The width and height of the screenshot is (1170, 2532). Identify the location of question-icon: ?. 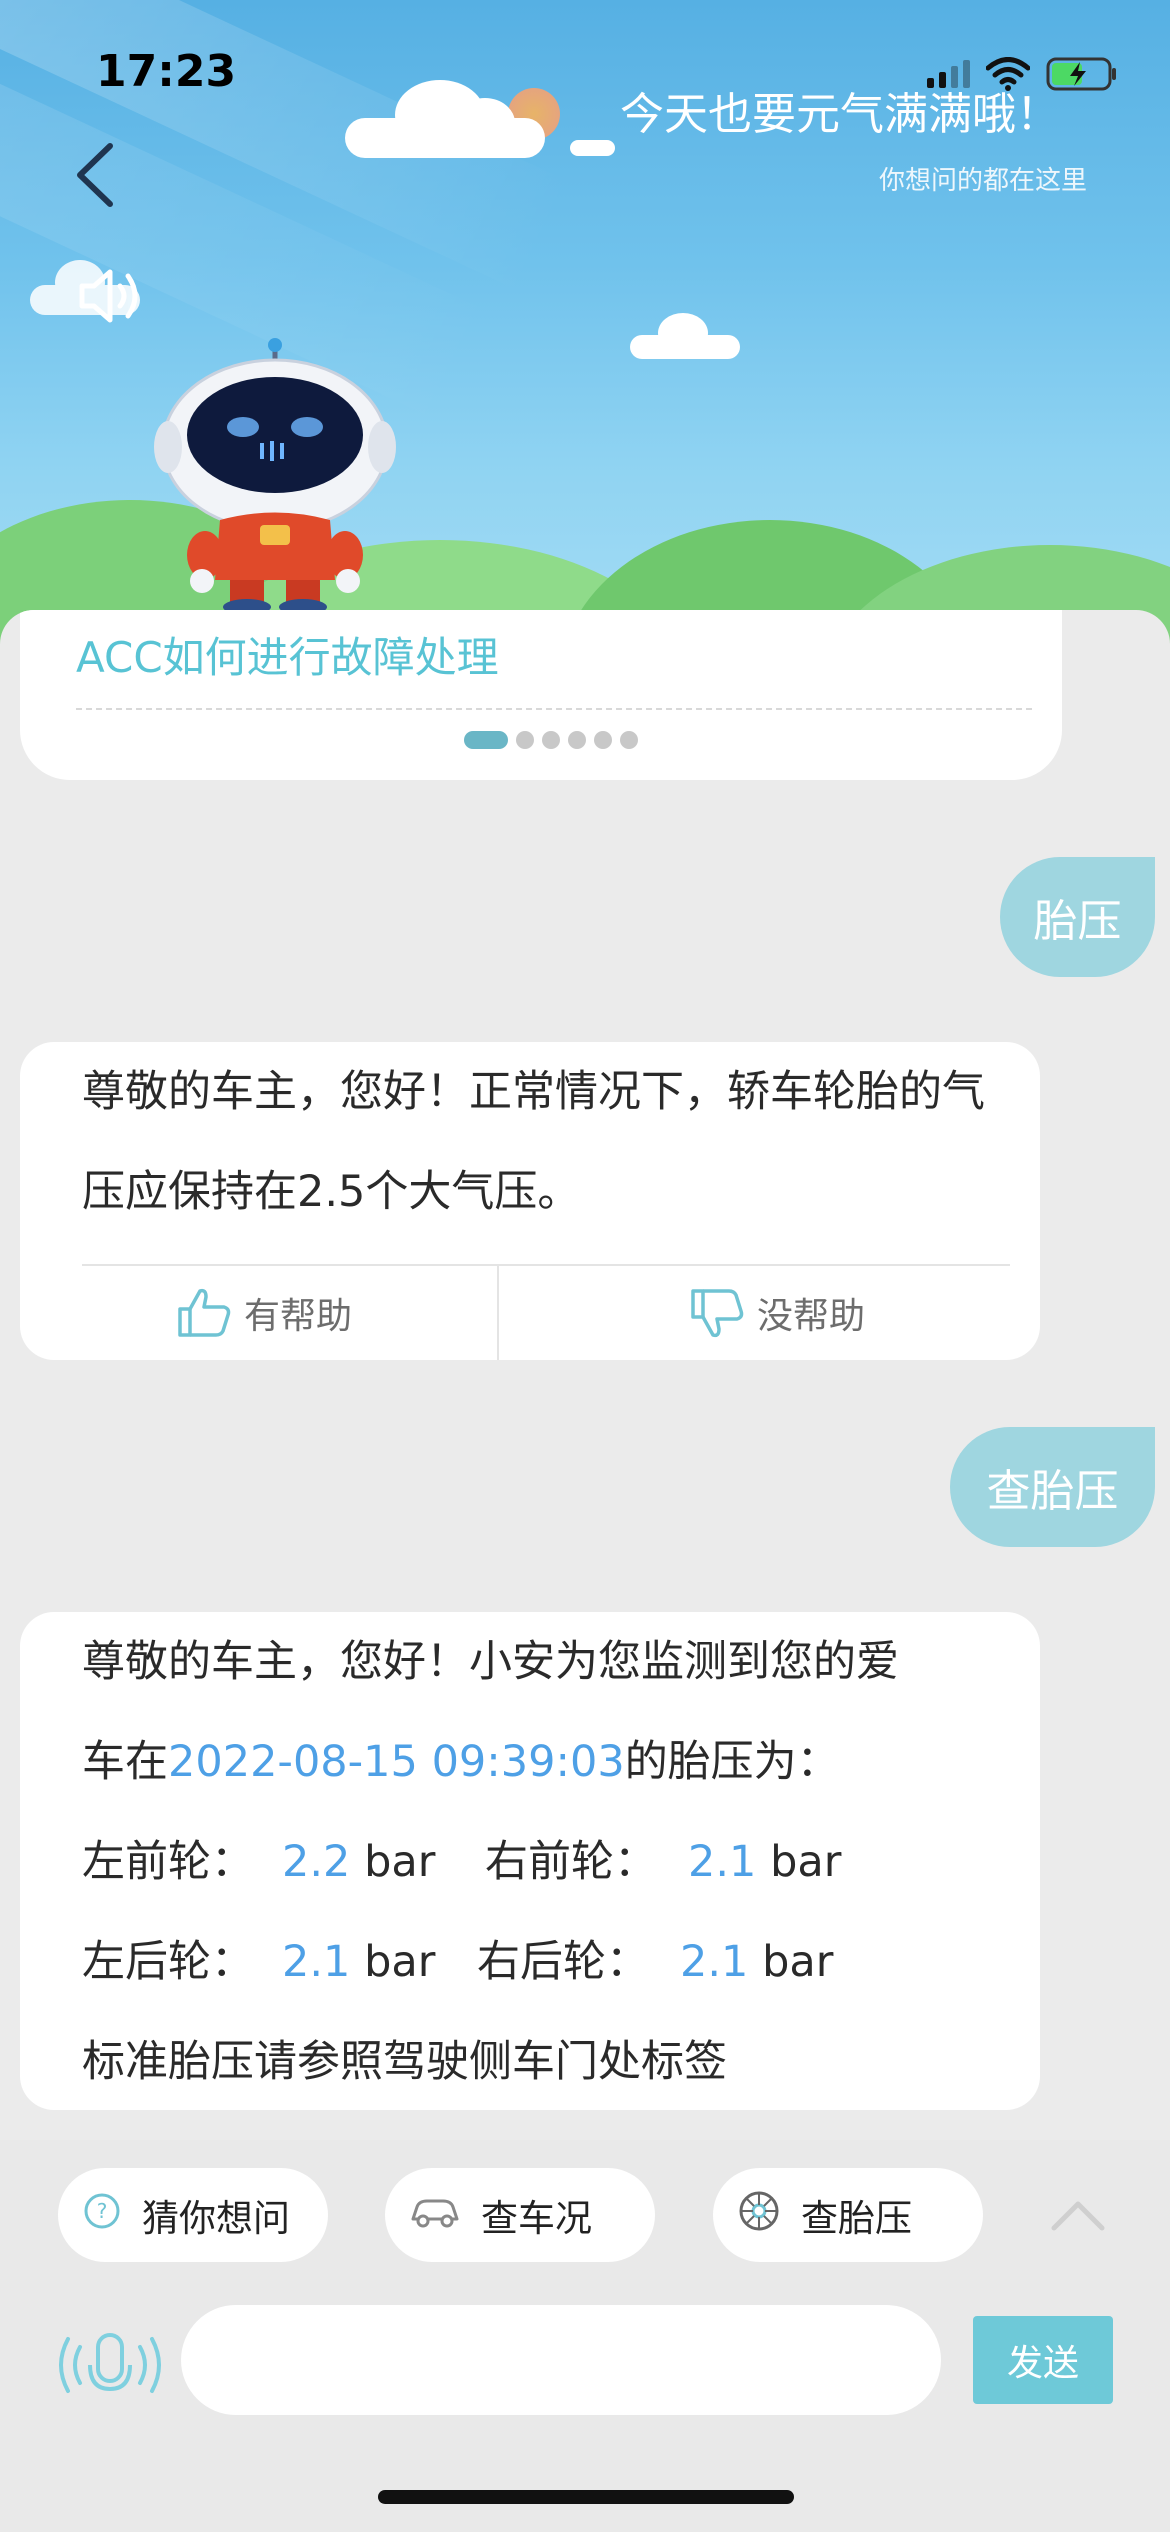
(102, 2215).